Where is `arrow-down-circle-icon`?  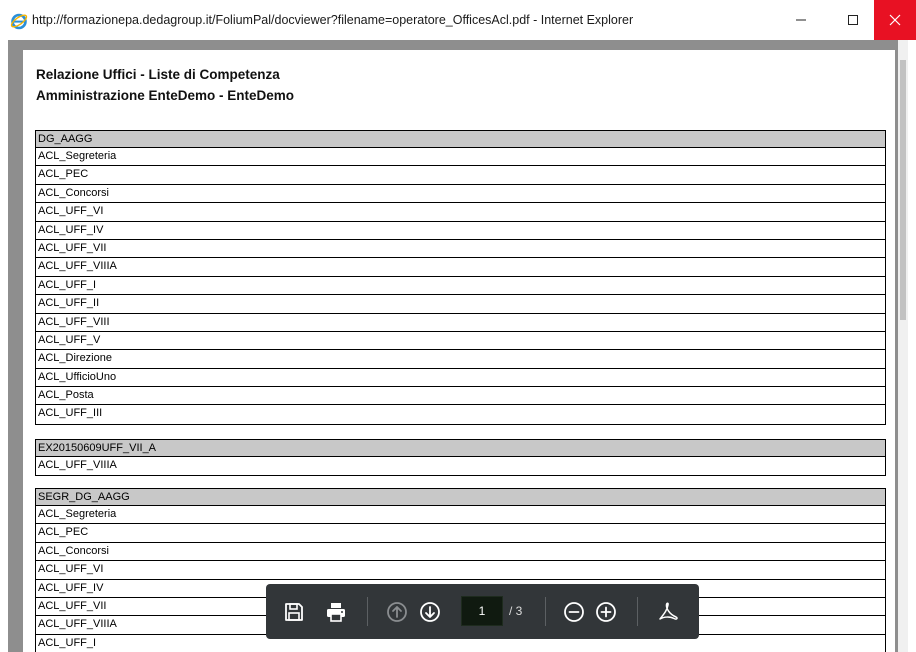 arrow-down-circle-icon is located at coordinates (430, 612).